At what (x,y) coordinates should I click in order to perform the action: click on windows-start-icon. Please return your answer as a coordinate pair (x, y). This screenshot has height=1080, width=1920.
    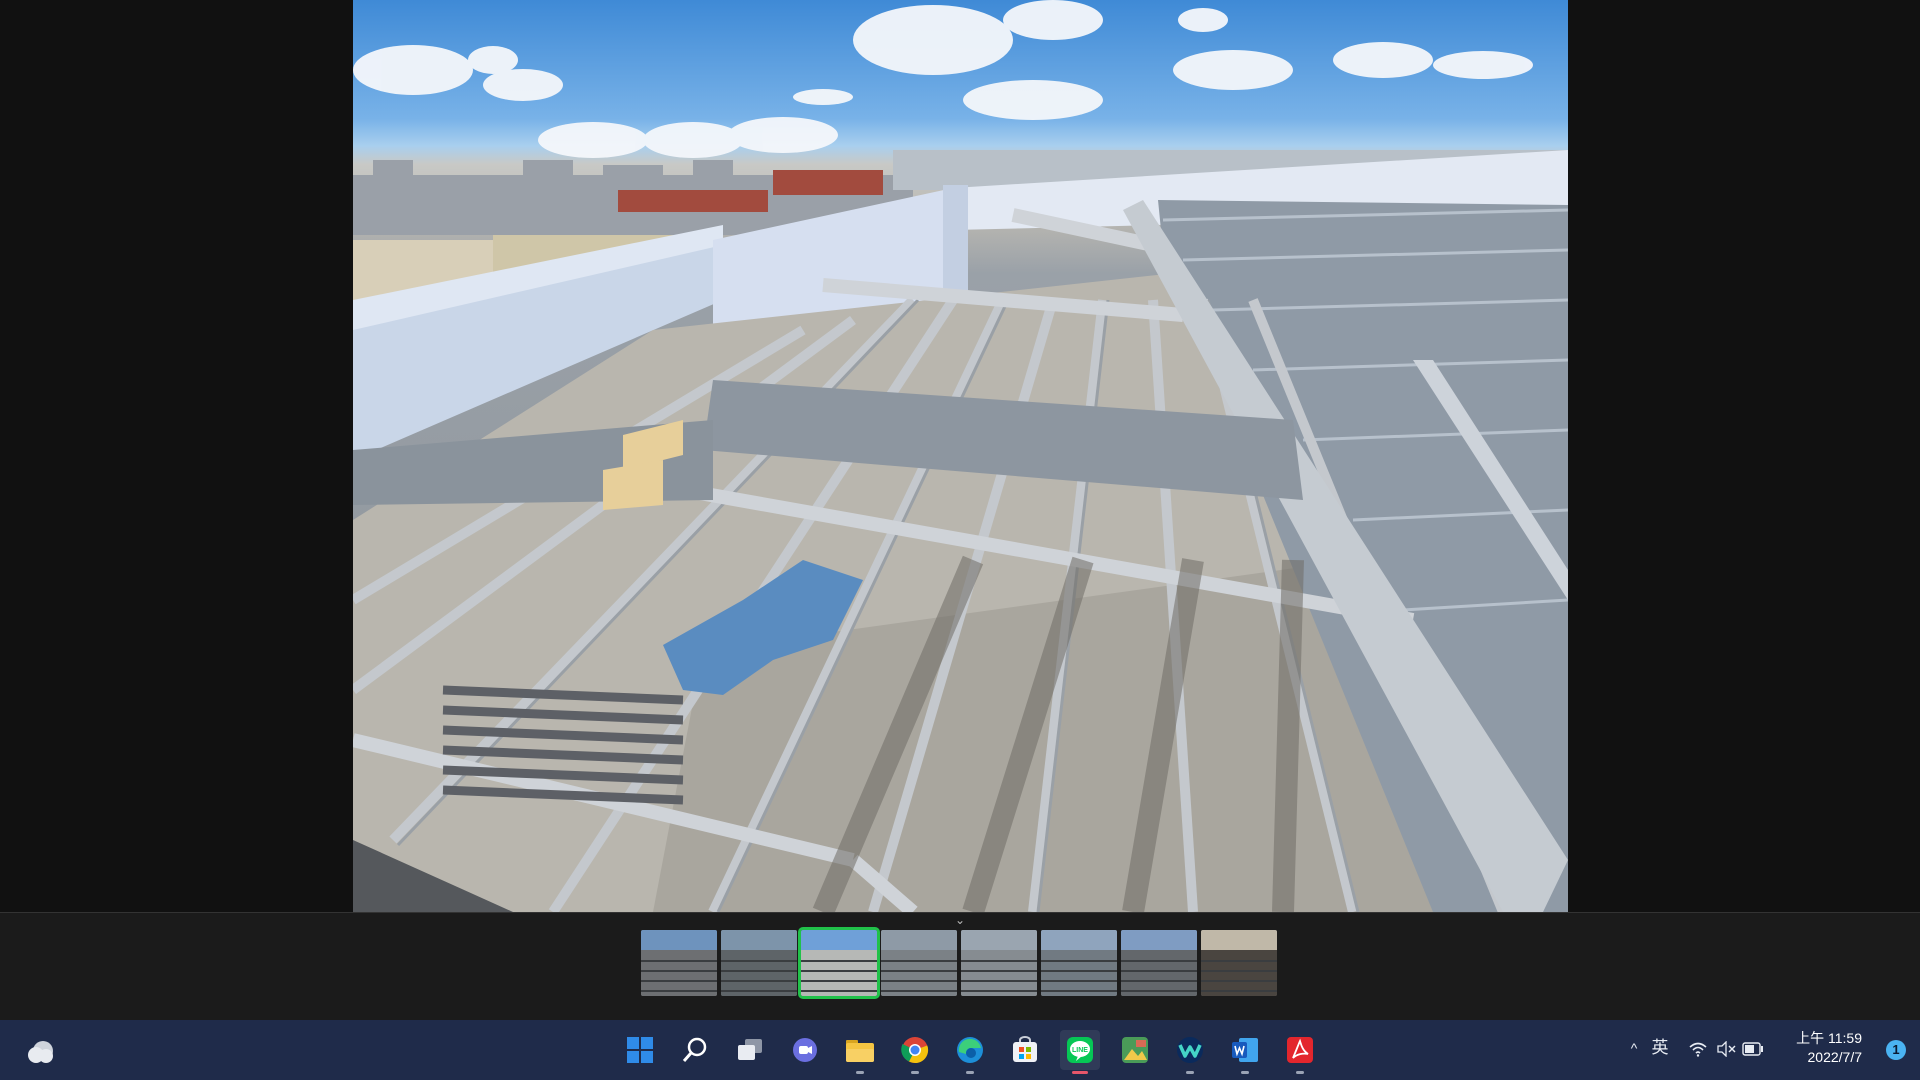
    Looking at the image, I should click on (640, 1050).